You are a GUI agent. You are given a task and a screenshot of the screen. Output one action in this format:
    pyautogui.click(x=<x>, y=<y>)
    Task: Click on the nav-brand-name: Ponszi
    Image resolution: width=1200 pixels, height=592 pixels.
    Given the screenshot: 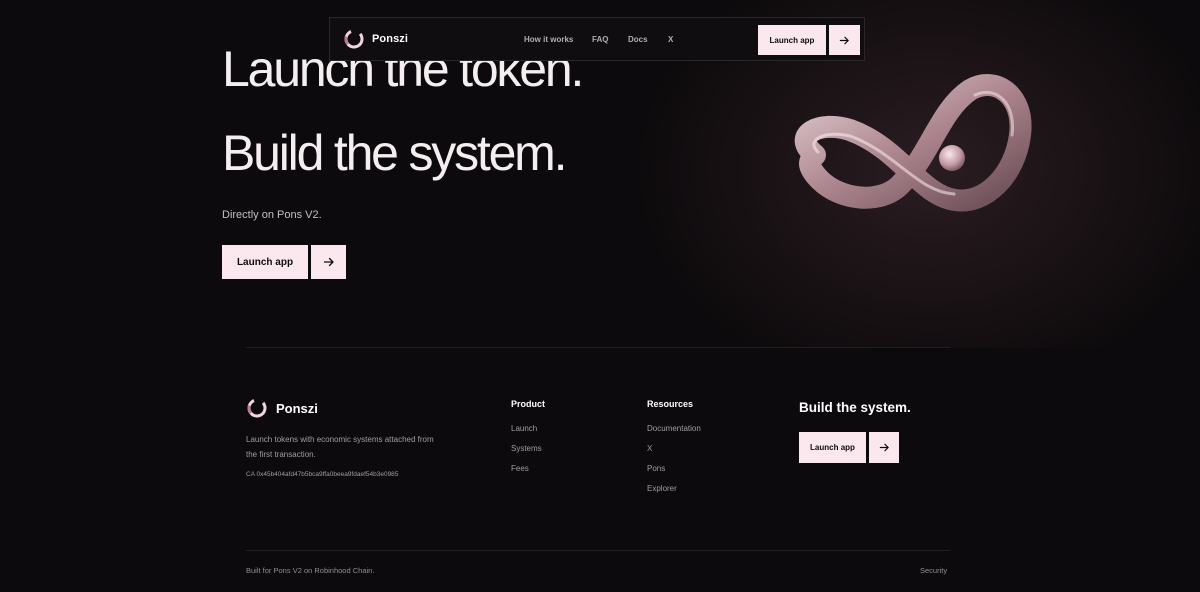 What is the action you would take?
    pyautogui.click(x=390, y=39)
    